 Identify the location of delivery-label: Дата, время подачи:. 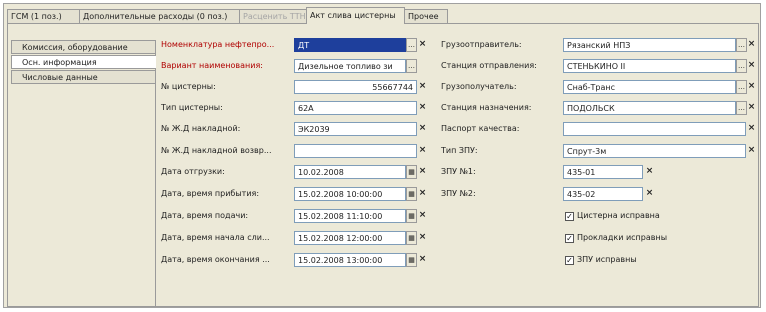
(205, 215).